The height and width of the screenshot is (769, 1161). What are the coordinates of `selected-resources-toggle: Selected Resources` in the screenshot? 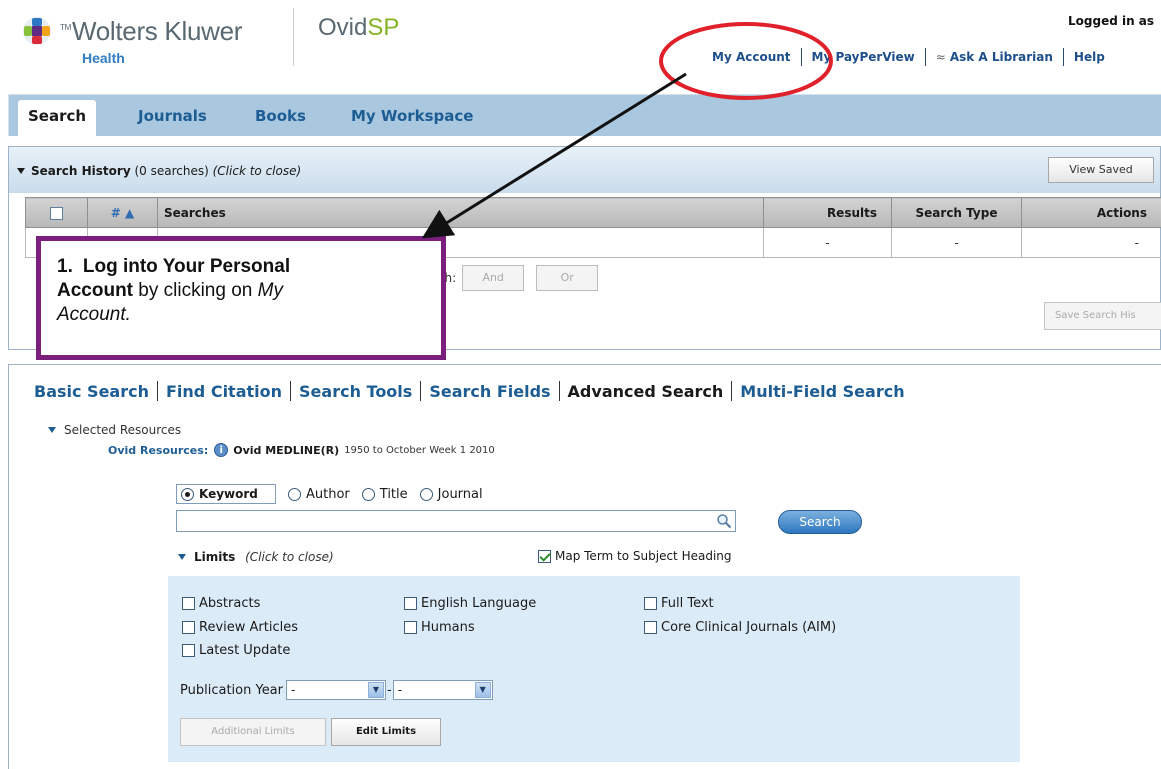 It's located at (114, 430).